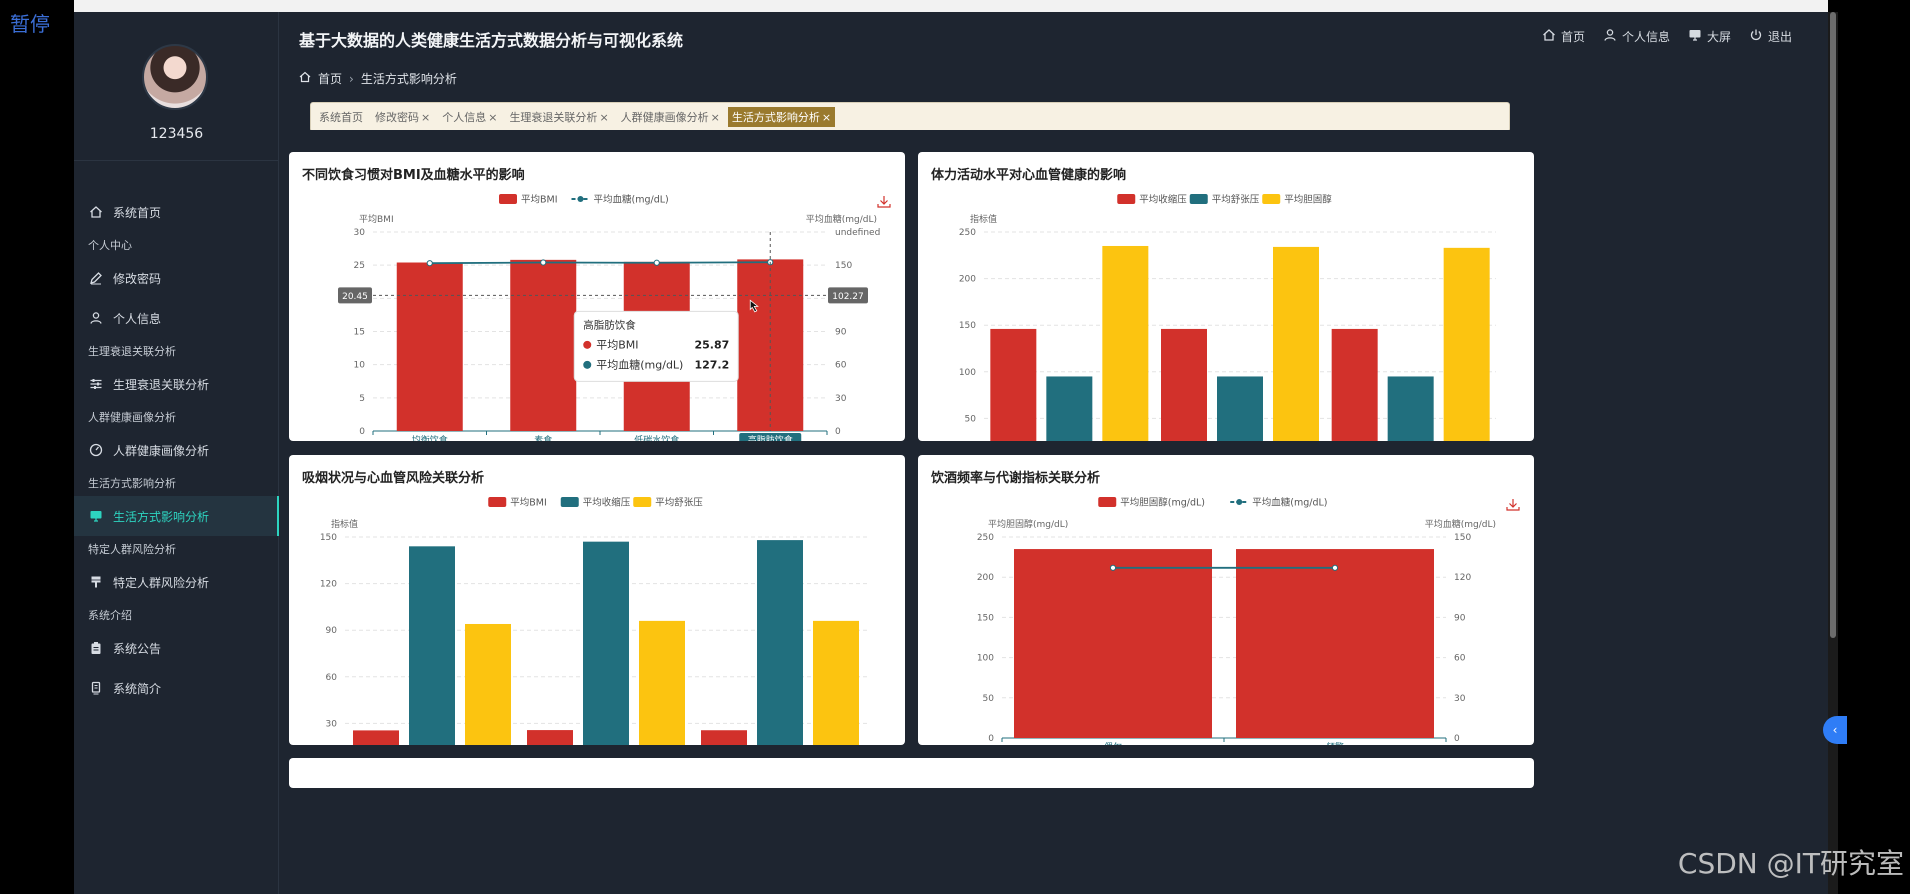 The image size is (1910, 894). Describe the element at coordinates (96, 688) in the screenshot. I see `document-icon` at that location.